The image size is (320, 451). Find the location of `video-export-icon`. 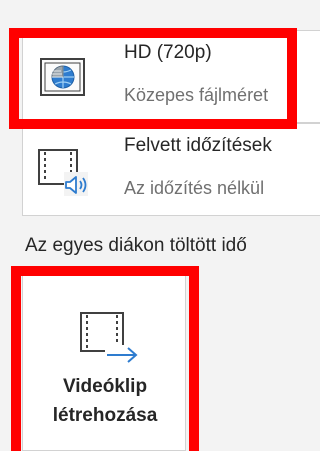

video-export-icon is located at coordinates (110, 339).